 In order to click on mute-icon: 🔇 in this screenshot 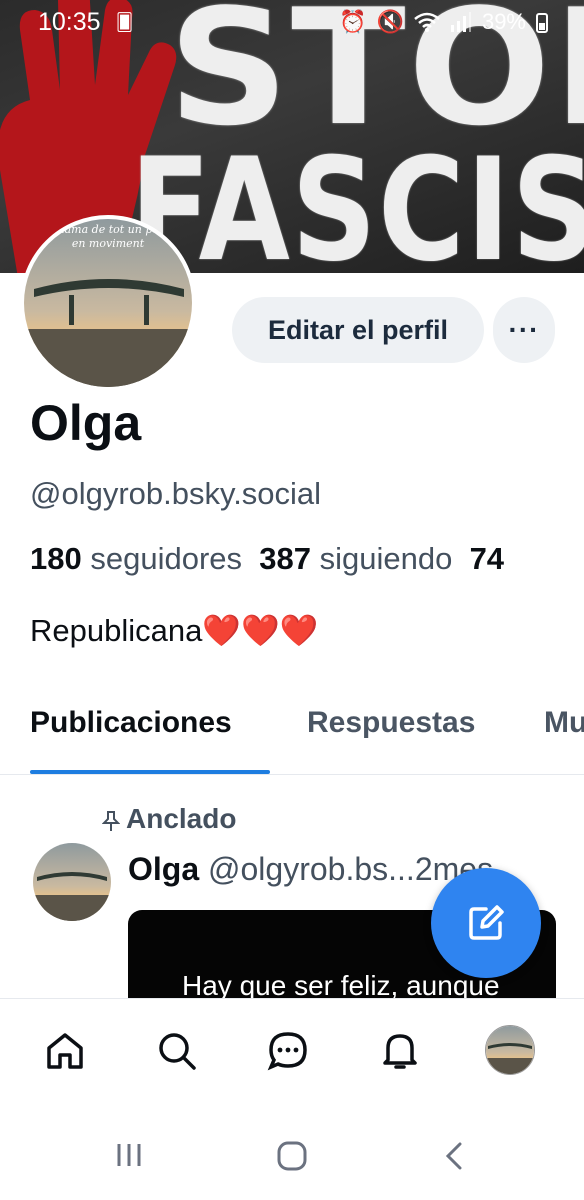, I will do `click(390, 21)`.